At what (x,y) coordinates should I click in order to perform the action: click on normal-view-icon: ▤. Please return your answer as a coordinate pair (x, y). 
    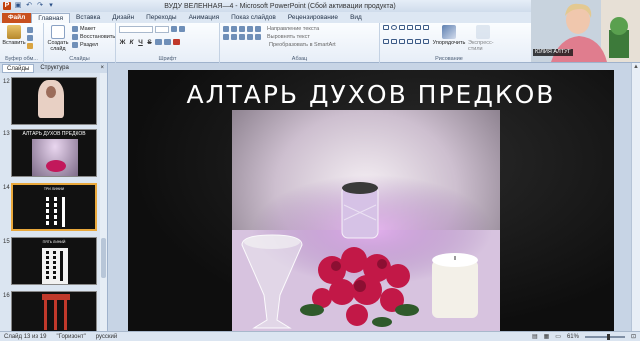
    Looking at the image, I should click on (535, 336).